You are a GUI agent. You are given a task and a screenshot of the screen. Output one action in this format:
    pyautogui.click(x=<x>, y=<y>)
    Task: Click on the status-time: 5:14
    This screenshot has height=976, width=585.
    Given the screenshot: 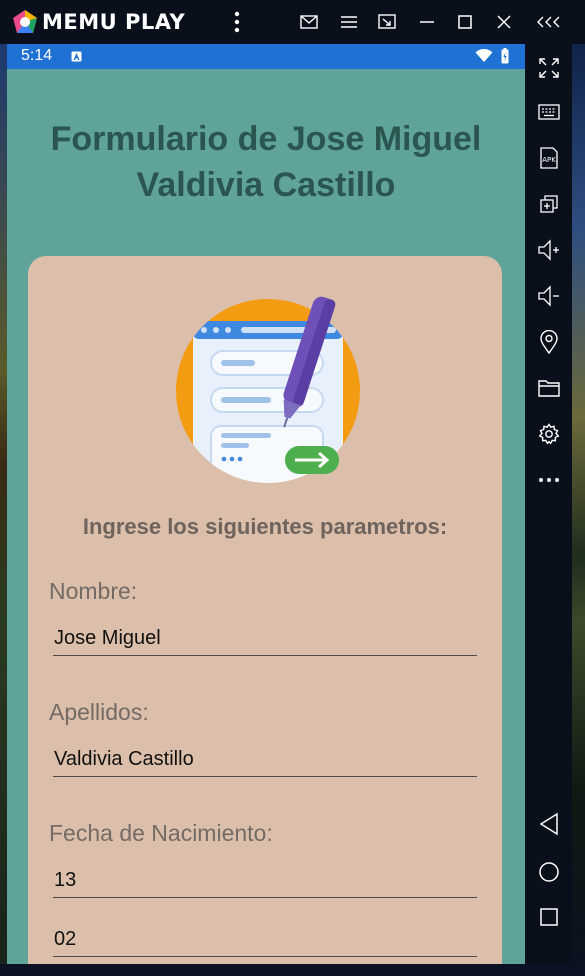 What is the action you would take?
    pyautogui.click(x=37, y=55)
    